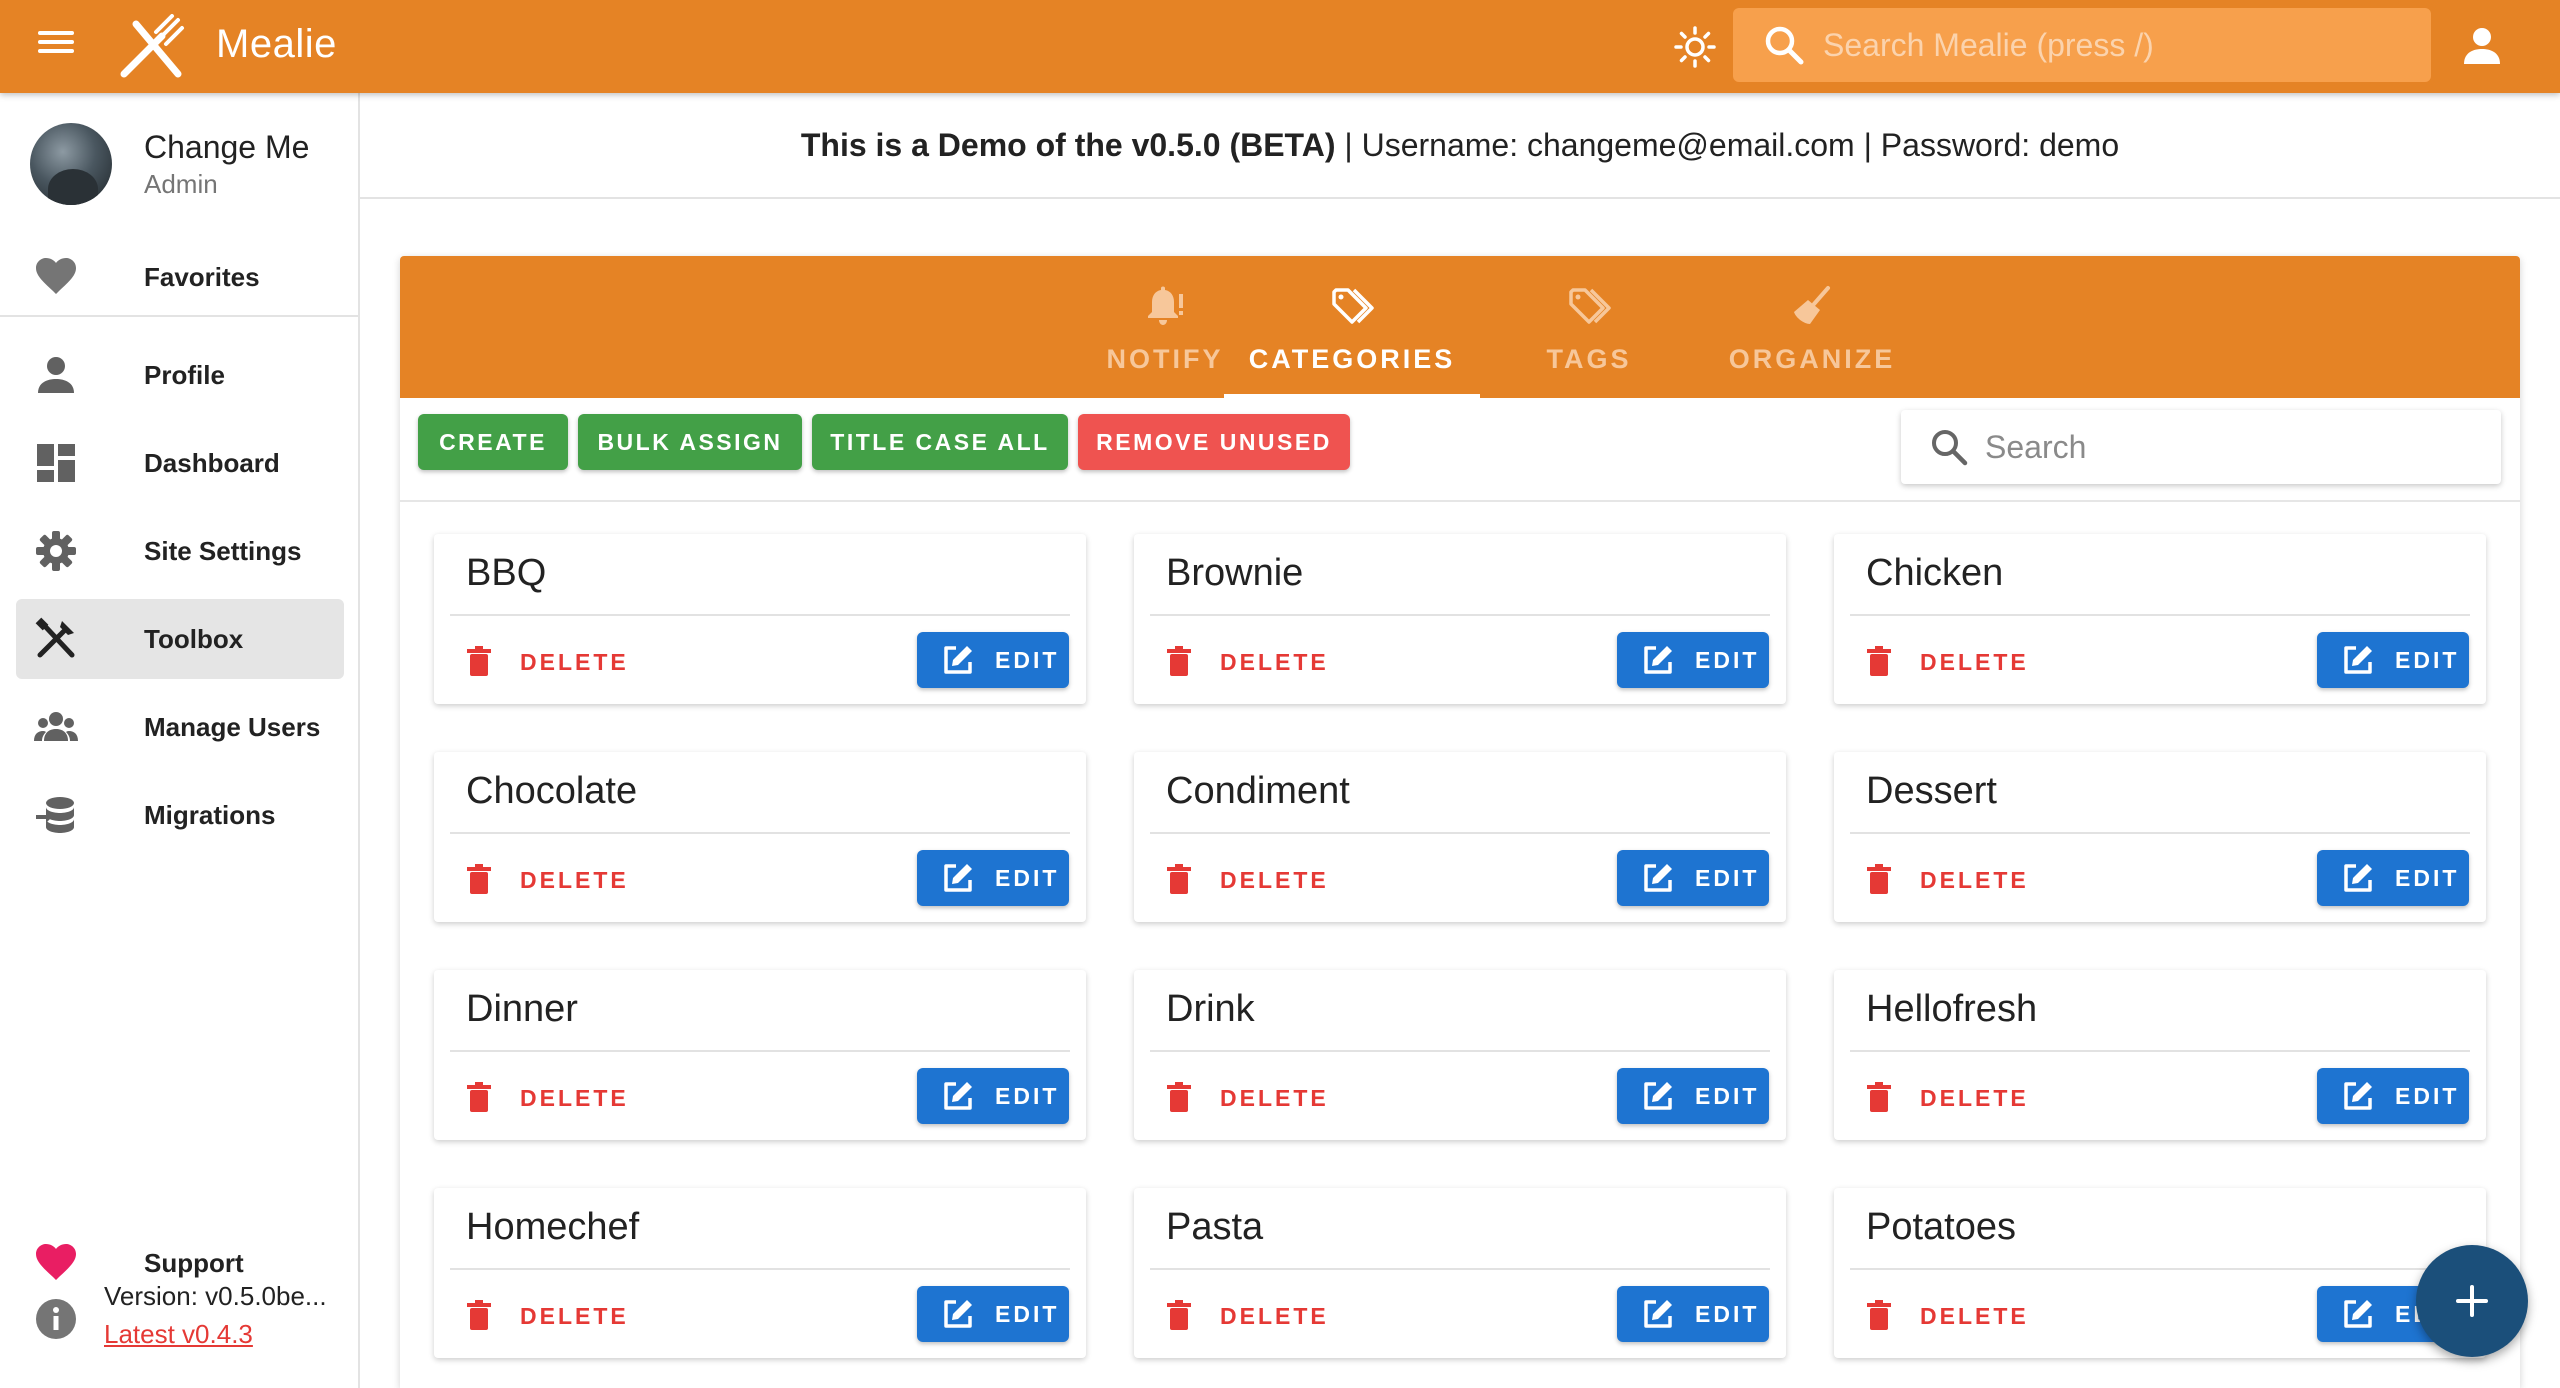  I want to click on sidebar-item-label: Toolbox, so click(194, 638).